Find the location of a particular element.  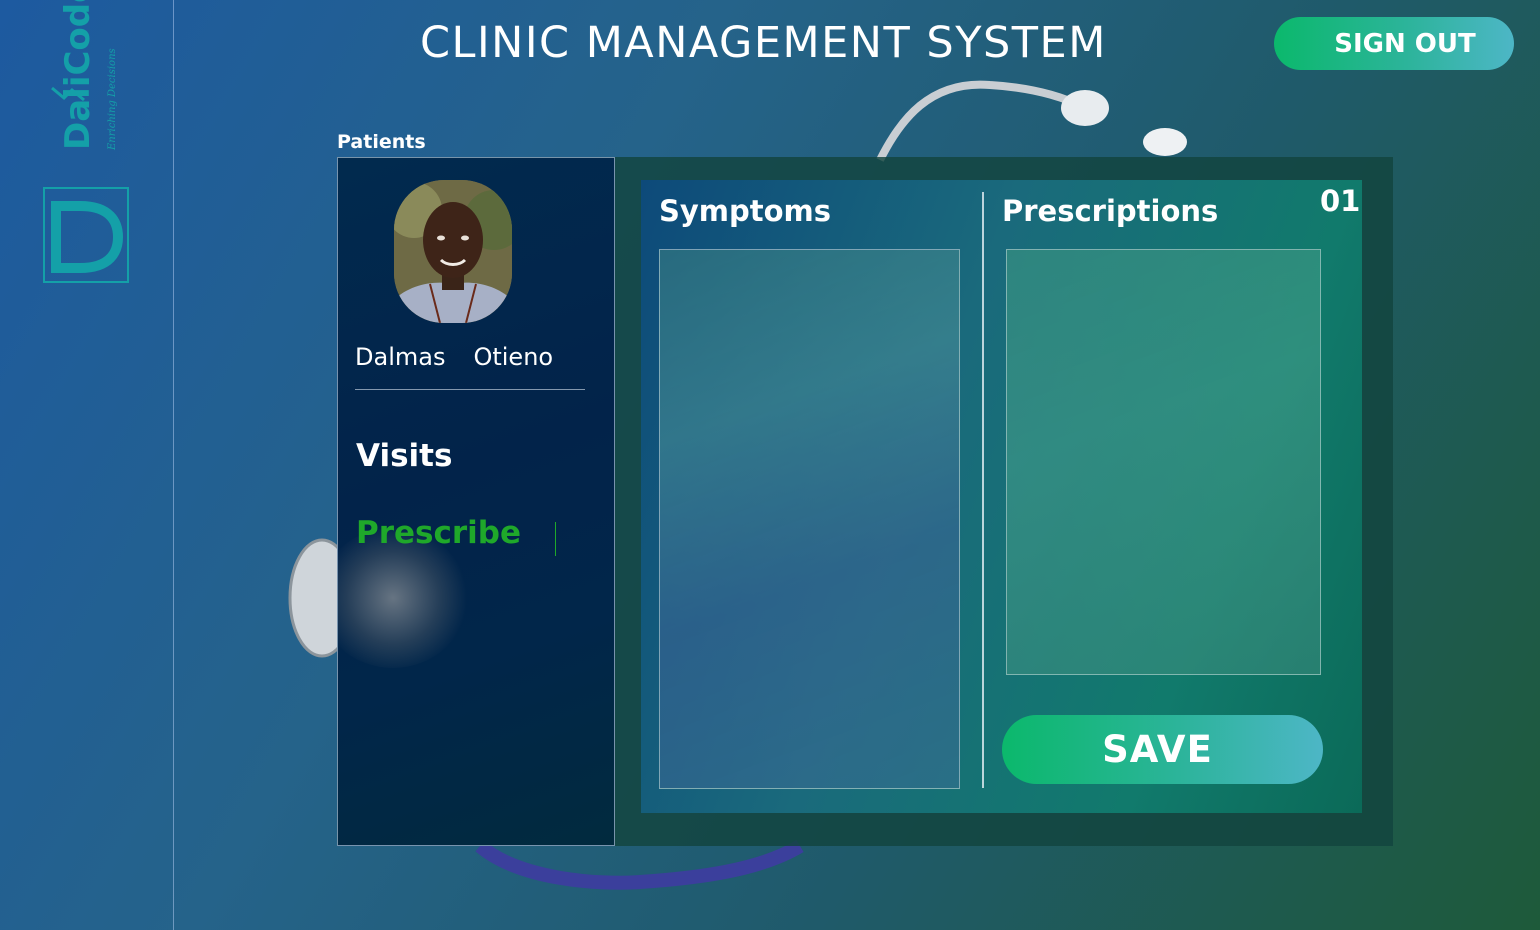

active-nav-indicator is located at coordinates (555, 539).